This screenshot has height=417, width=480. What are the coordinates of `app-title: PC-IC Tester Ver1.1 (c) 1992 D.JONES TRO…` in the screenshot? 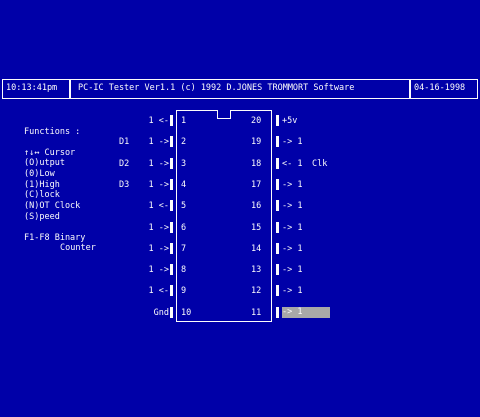 It's located at (216, 88).